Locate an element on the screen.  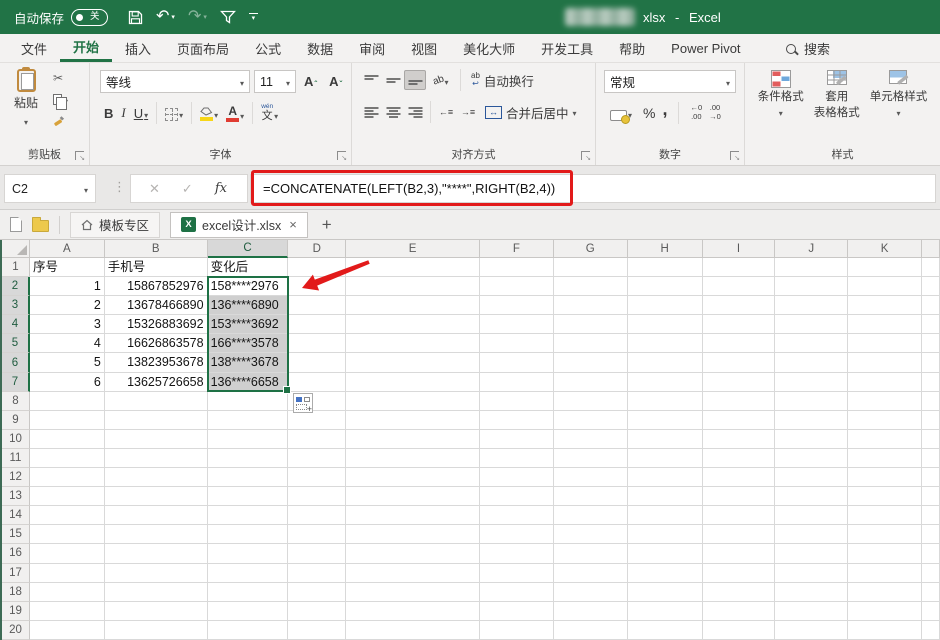
cell-x18 is located at coordinates (931, 592).